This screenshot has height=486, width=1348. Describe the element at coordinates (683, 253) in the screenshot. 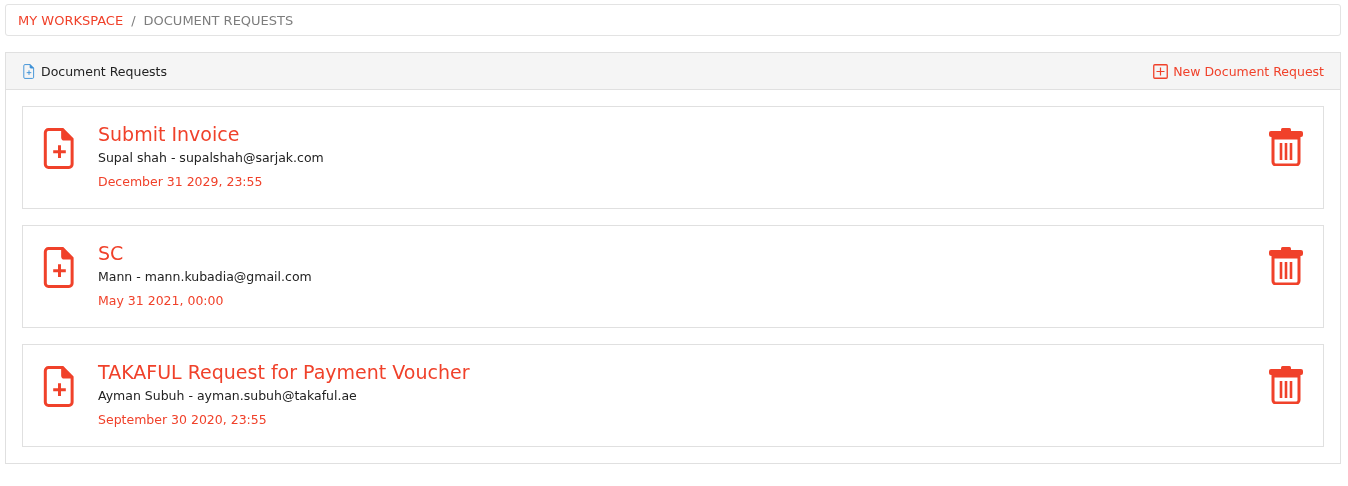

I see `request-title: SC` at that location.